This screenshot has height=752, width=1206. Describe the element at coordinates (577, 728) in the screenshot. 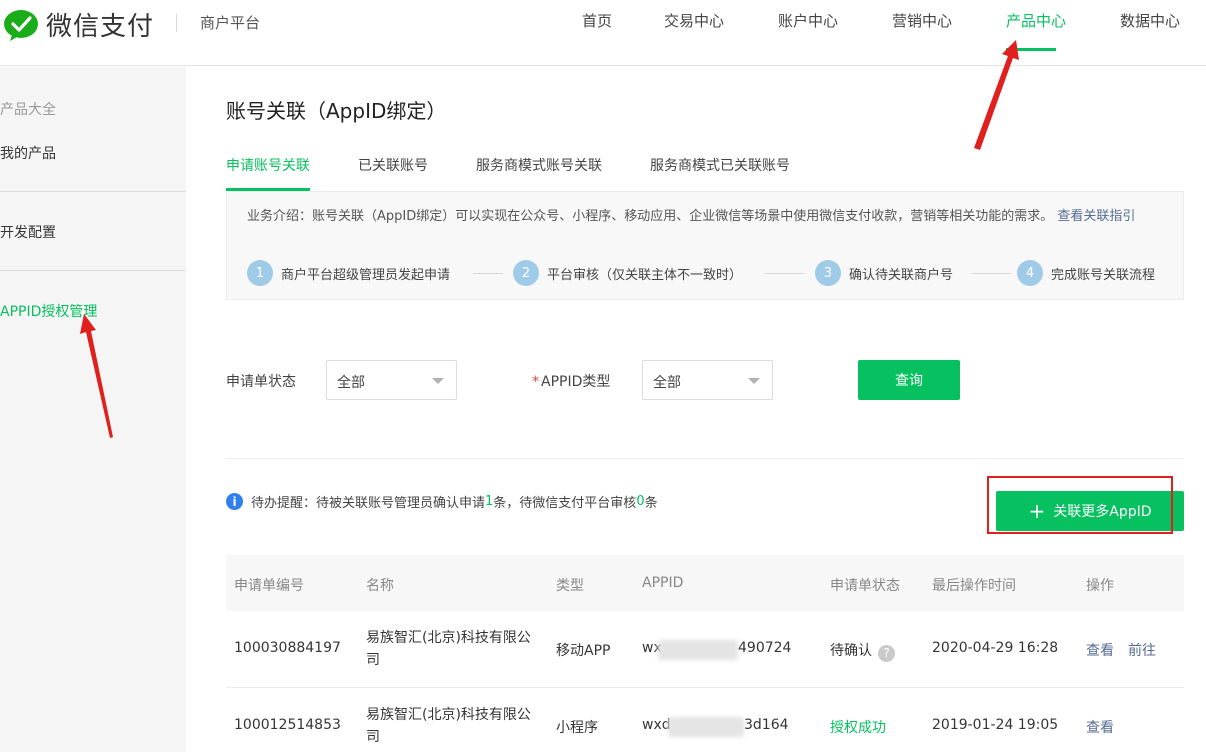

I see `cell-type: 小程序` at that location.